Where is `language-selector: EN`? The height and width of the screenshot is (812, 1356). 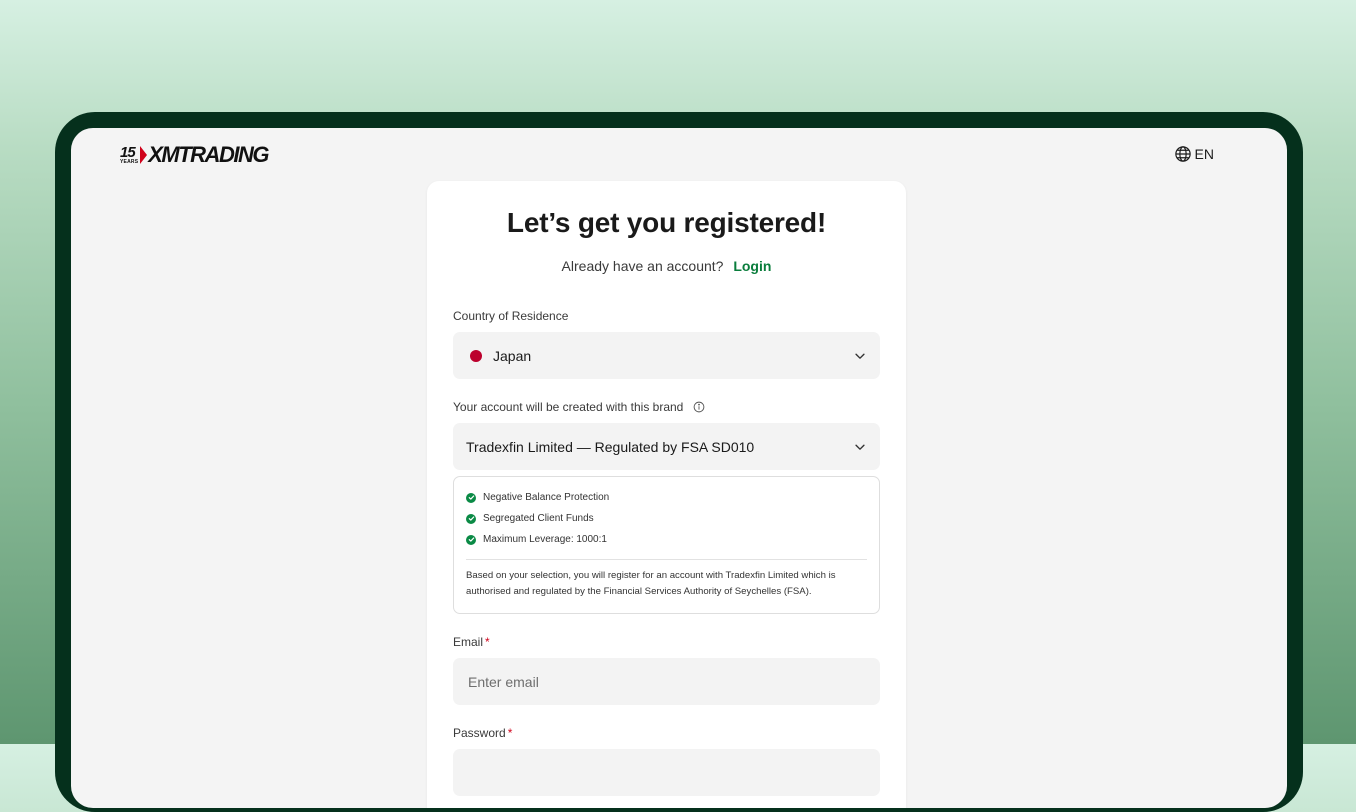 language-selector: EN is located at coordinates (1194, 154).